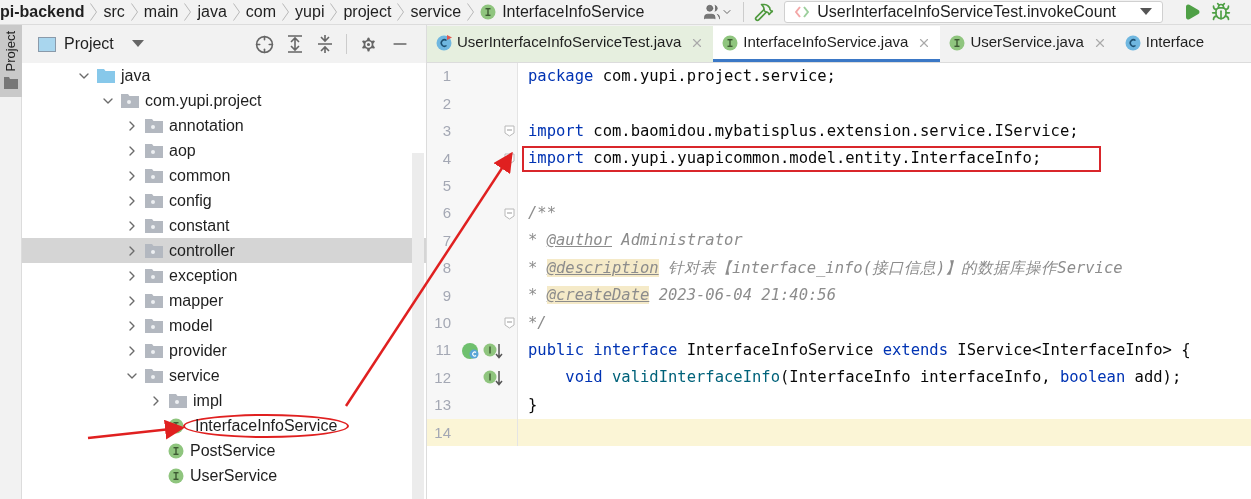  I want to click on user-menu-icon, so click(718, 12).